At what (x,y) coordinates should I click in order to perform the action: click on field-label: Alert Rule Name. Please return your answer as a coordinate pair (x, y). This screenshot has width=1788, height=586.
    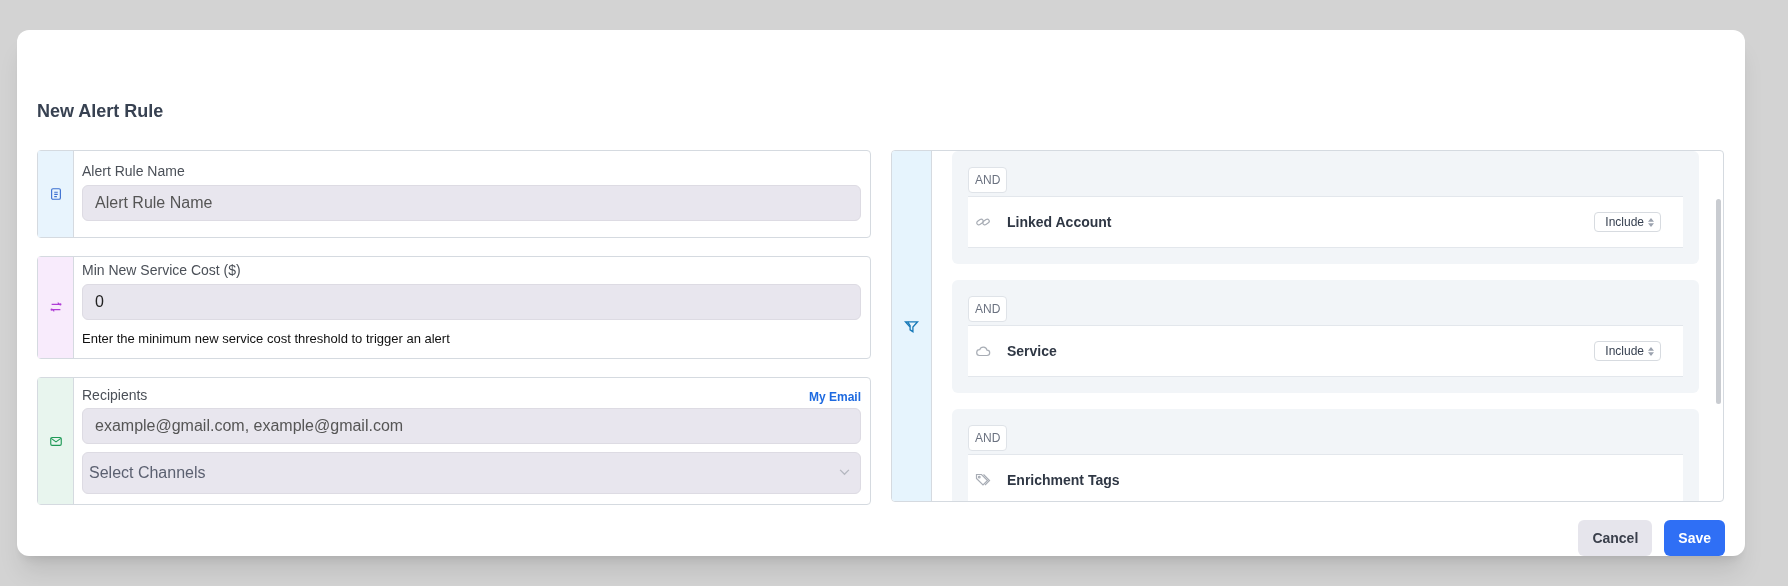
    Looking at the image, I should click on (134, 171).